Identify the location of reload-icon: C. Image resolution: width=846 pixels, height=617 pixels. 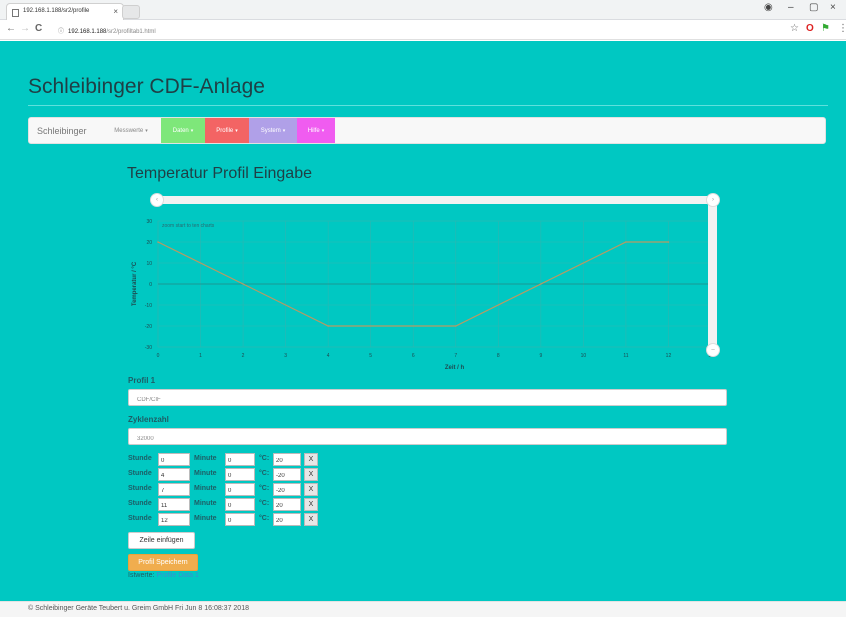
(38, 28).